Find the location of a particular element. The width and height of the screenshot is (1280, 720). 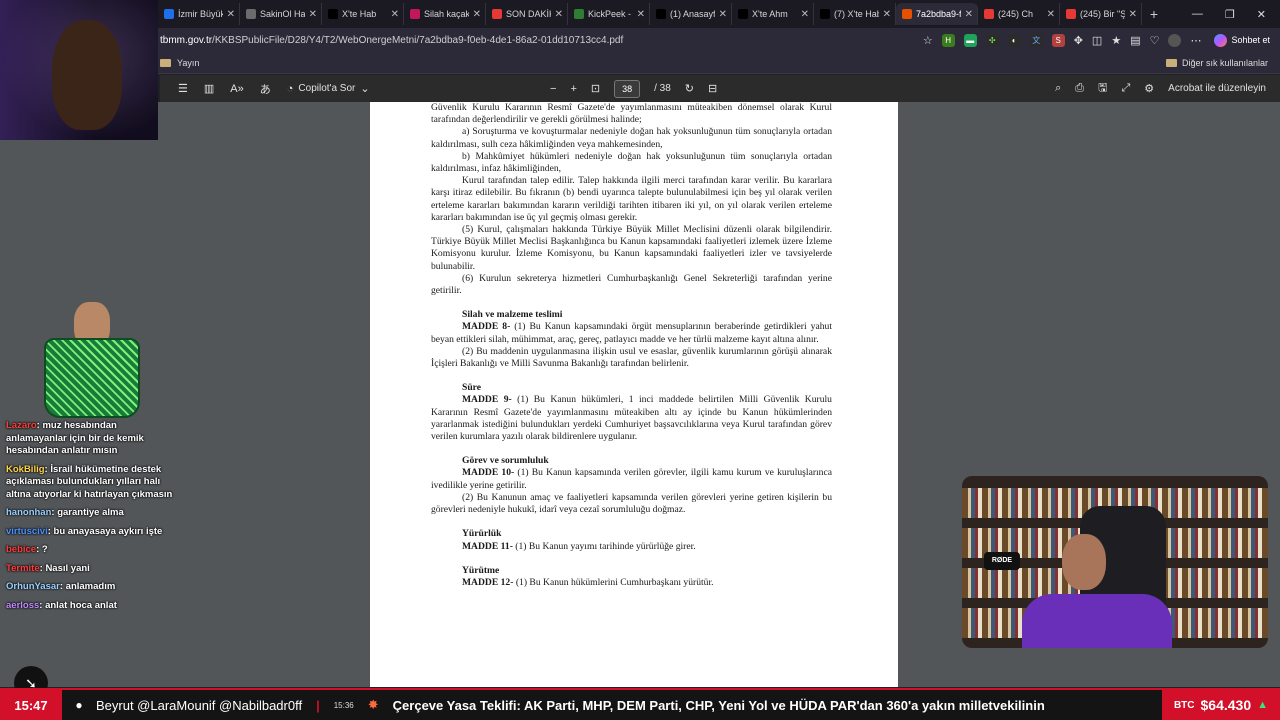

streamer-avatar is located at coordinates (90, 361).